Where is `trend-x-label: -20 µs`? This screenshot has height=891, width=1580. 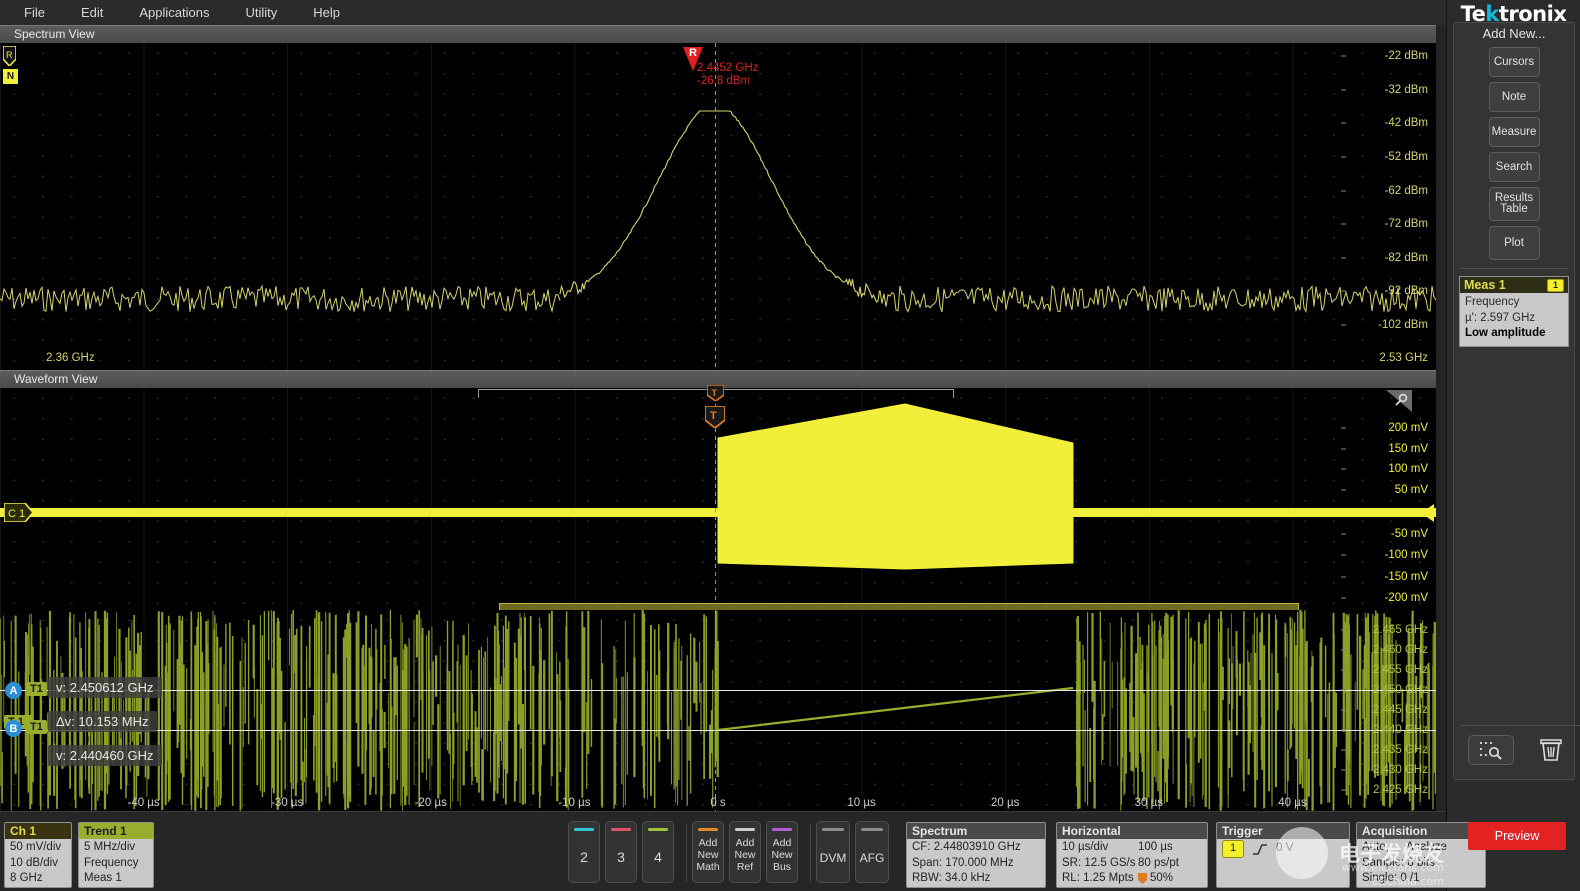 trend-x-label: -20 µs is located at coordinates (430, 803).